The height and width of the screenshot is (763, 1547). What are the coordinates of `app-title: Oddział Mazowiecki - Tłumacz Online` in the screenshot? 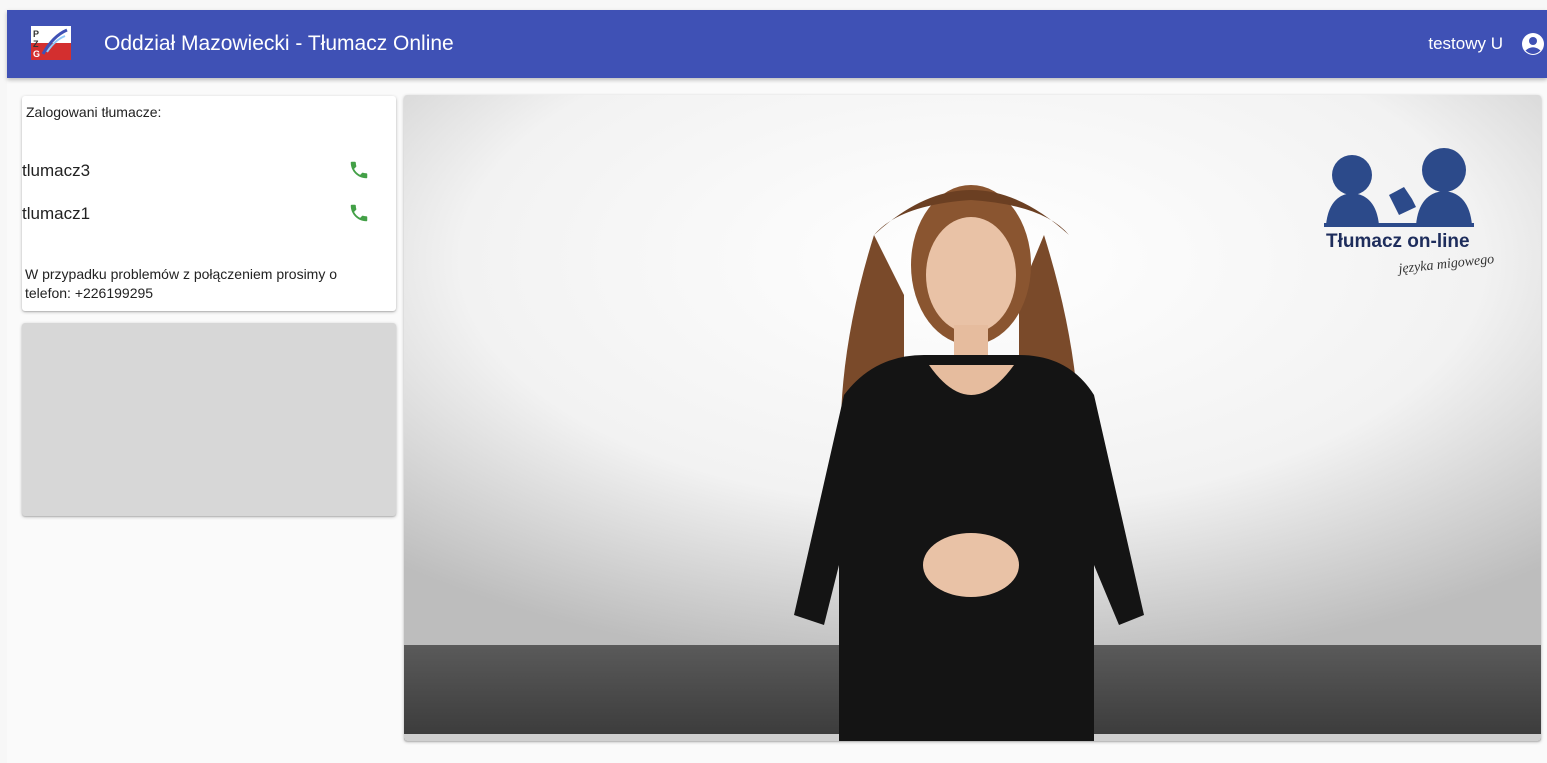 It's located at (279, 43).